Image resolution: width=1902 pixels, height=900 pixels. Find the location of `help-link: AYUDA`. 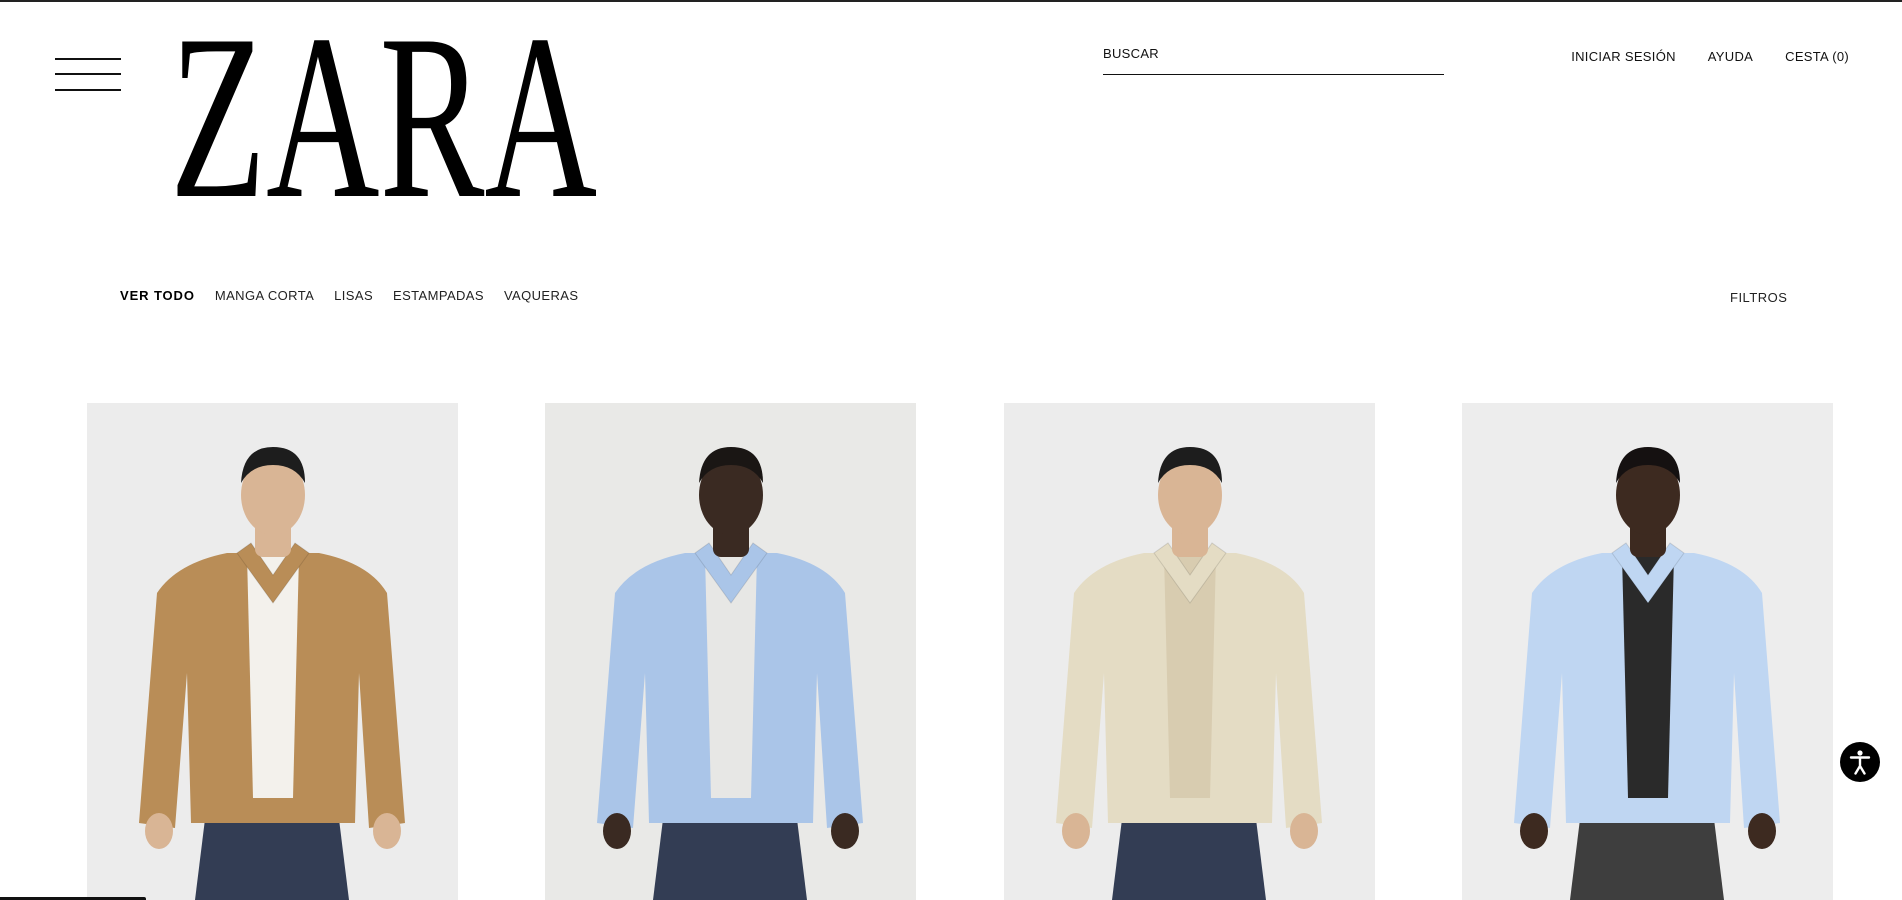

help-link: AYUDA is located at coordinates (1730, 56).